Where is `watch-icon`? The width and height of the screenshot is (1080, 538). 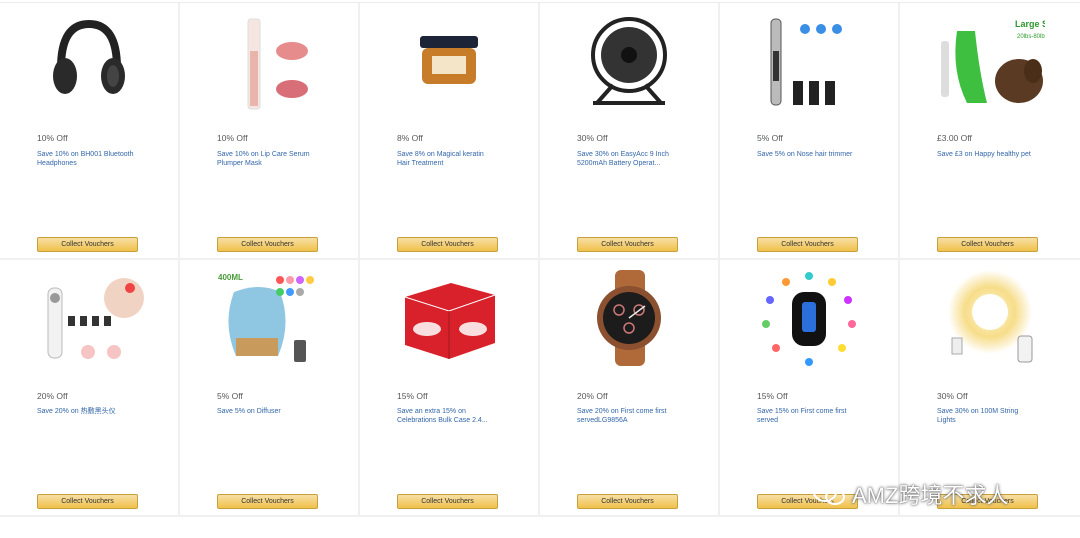
watch-icon is located at coordinates (629, 318).